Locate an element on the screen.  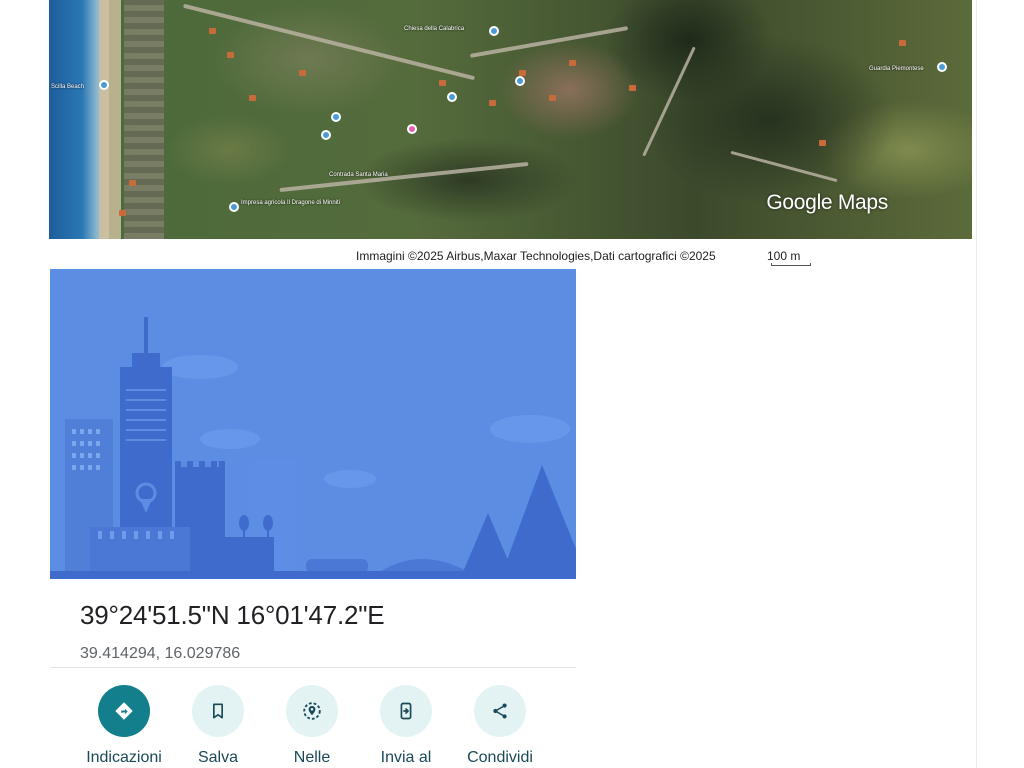
coordinates-dms: 39°24'51.5"N 16°01'47.2"E is located at coordinates (232, 615).